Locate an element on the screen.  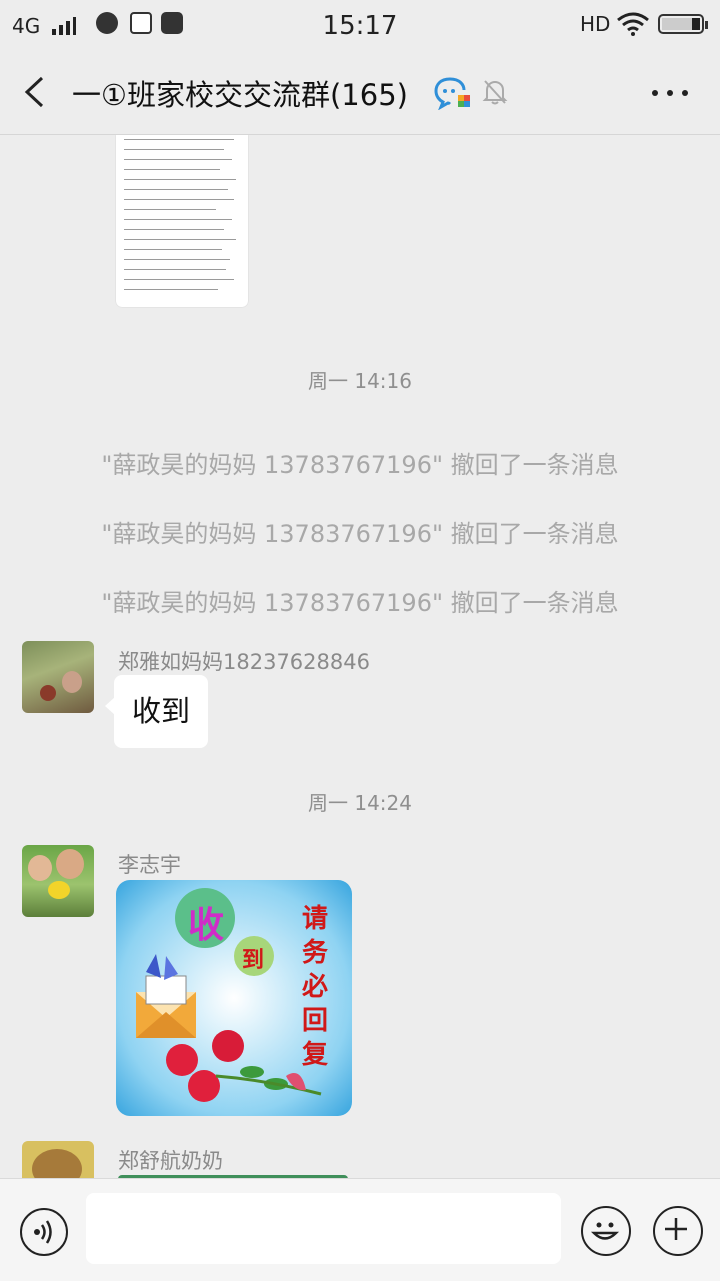
clock: 15:17 is located at coordinates (360, 26).